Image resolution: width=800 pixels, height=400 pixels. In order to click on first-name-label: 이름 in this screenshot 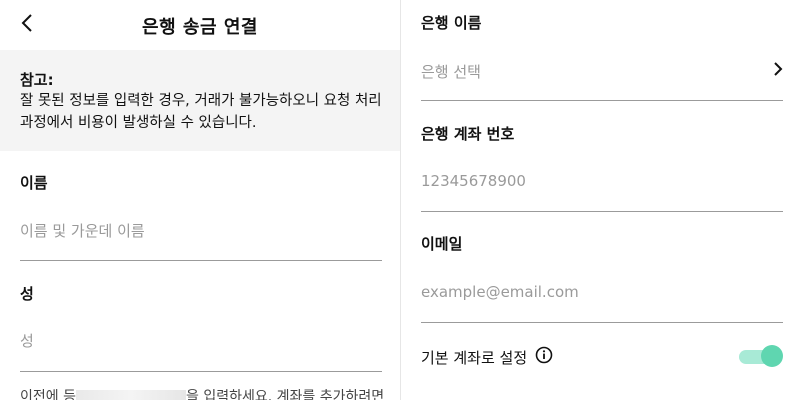, I will do `click(34, 183)`.